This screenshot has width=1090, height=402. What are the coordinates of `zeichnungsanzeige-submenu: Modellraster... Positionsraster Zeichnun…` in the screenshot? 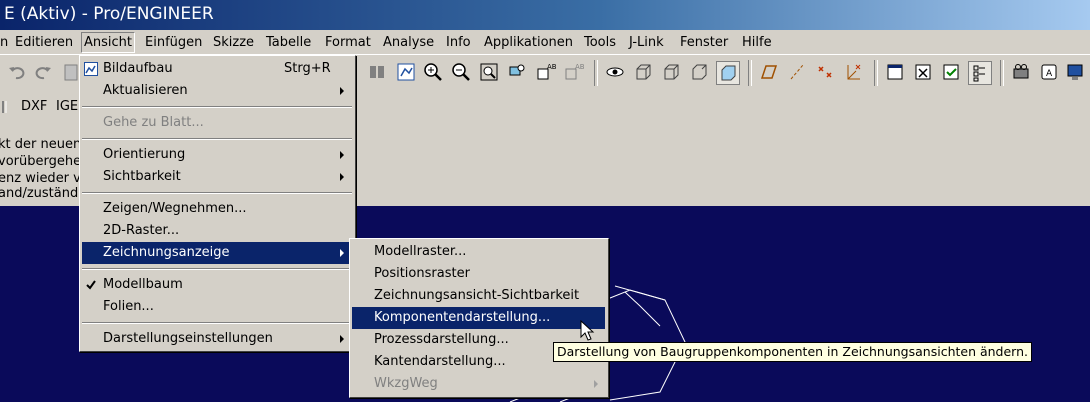 It's located at (479, 318).